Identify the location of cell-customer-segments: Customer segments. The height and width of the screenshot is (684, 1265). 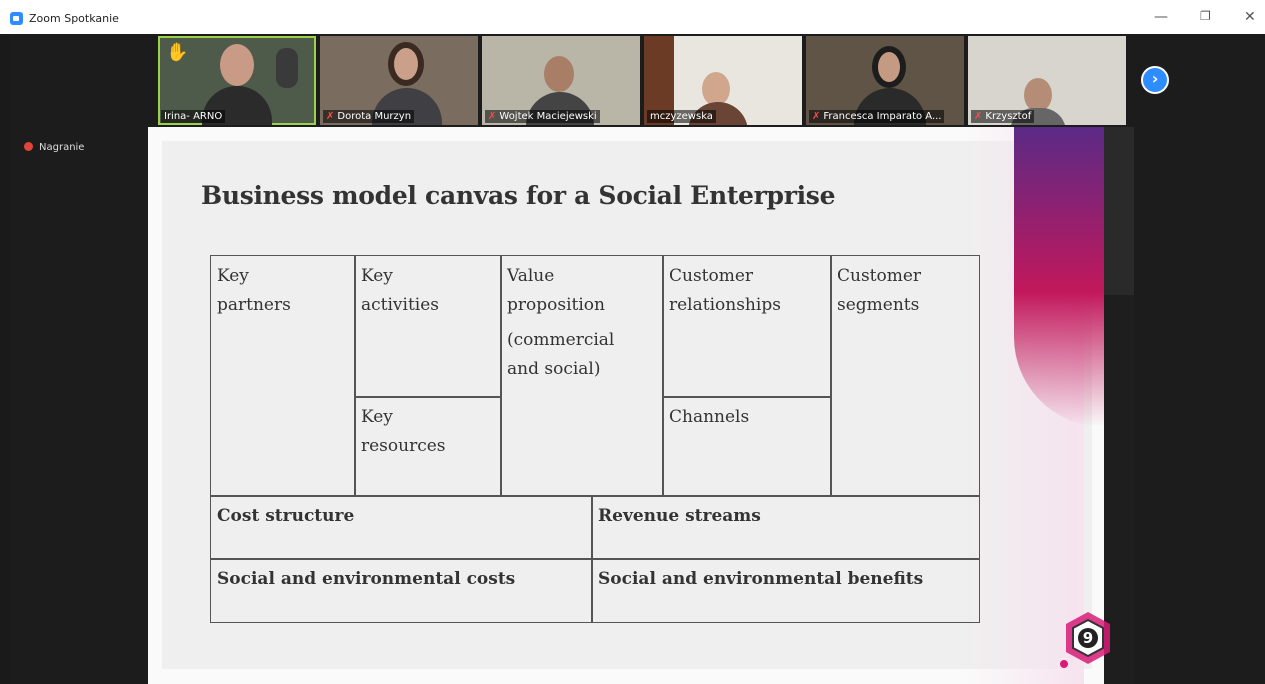
(905, 376).